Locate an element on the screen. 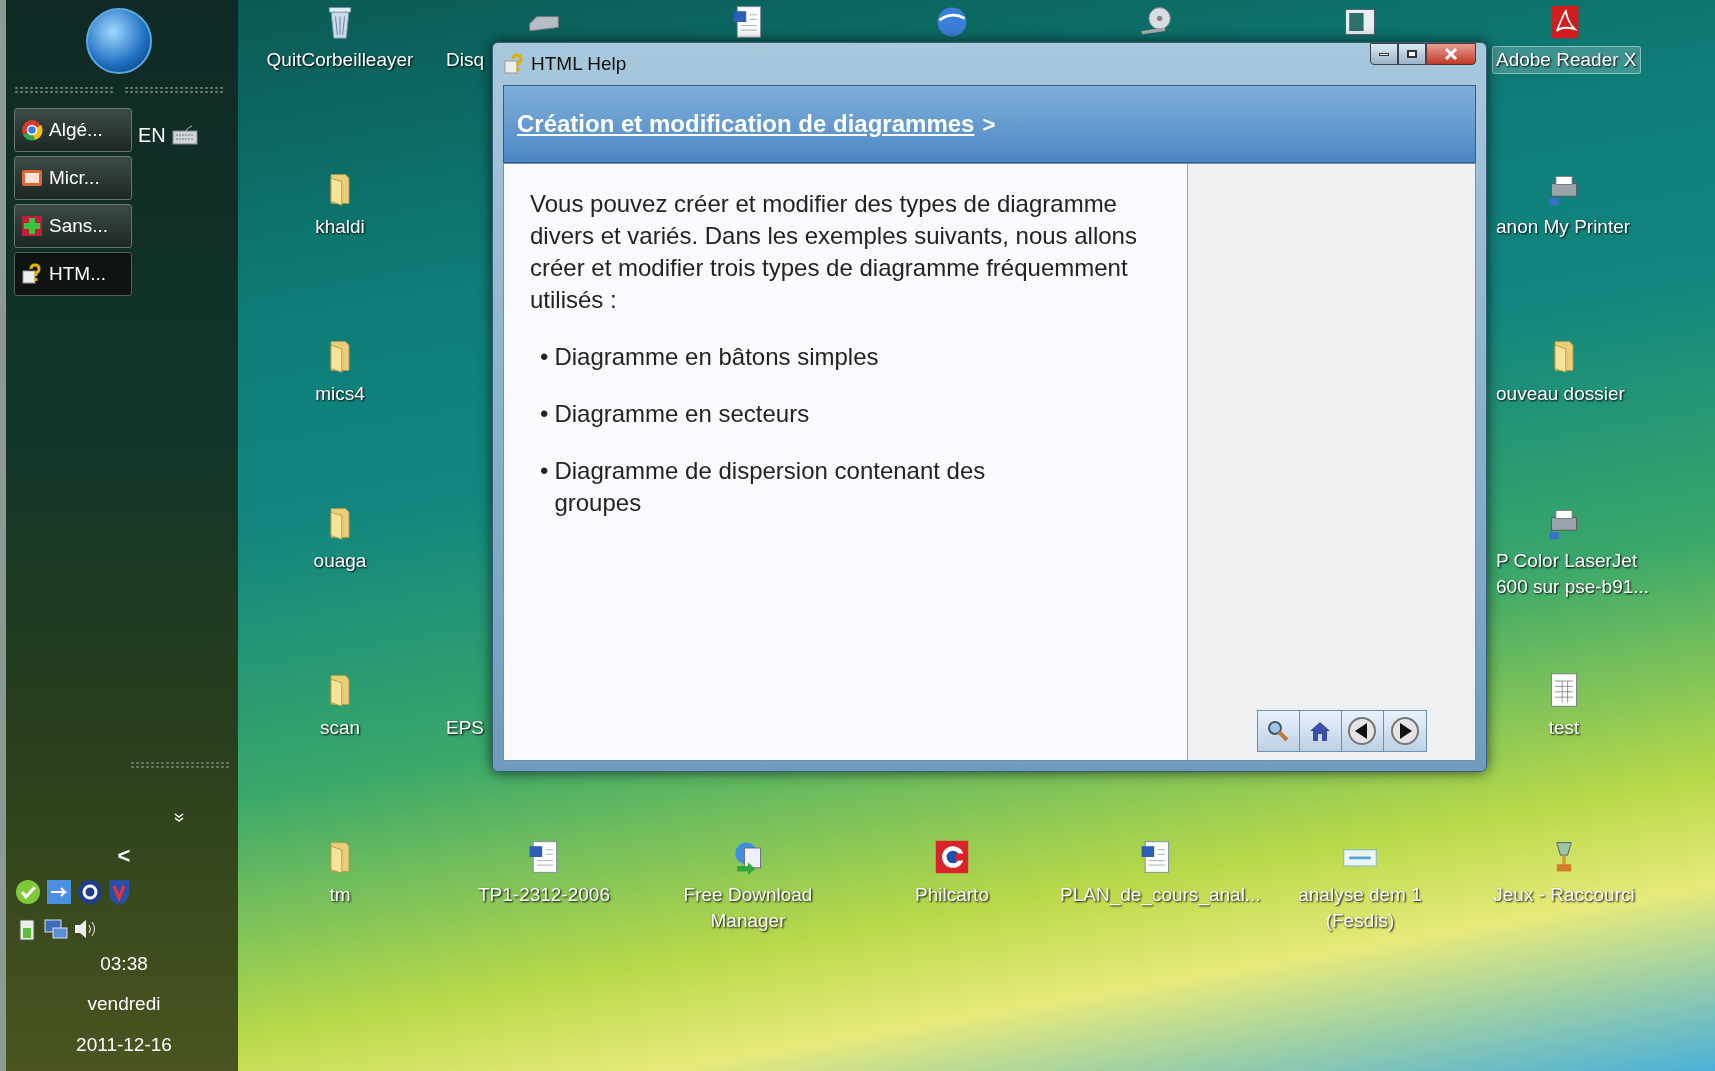  search-icon is located at coordinates (1278, 731).